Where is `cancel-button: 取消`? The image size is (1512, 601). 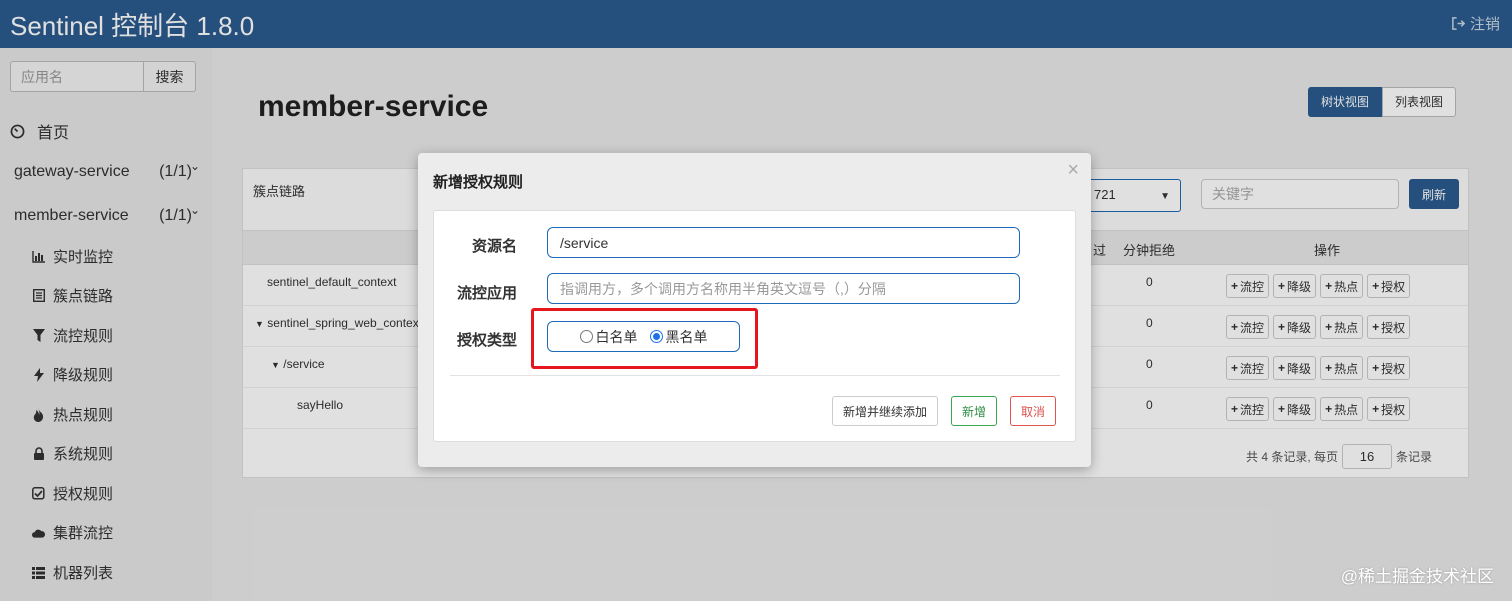
cancel-button: 取消 is located at coordinates (1033, 411).